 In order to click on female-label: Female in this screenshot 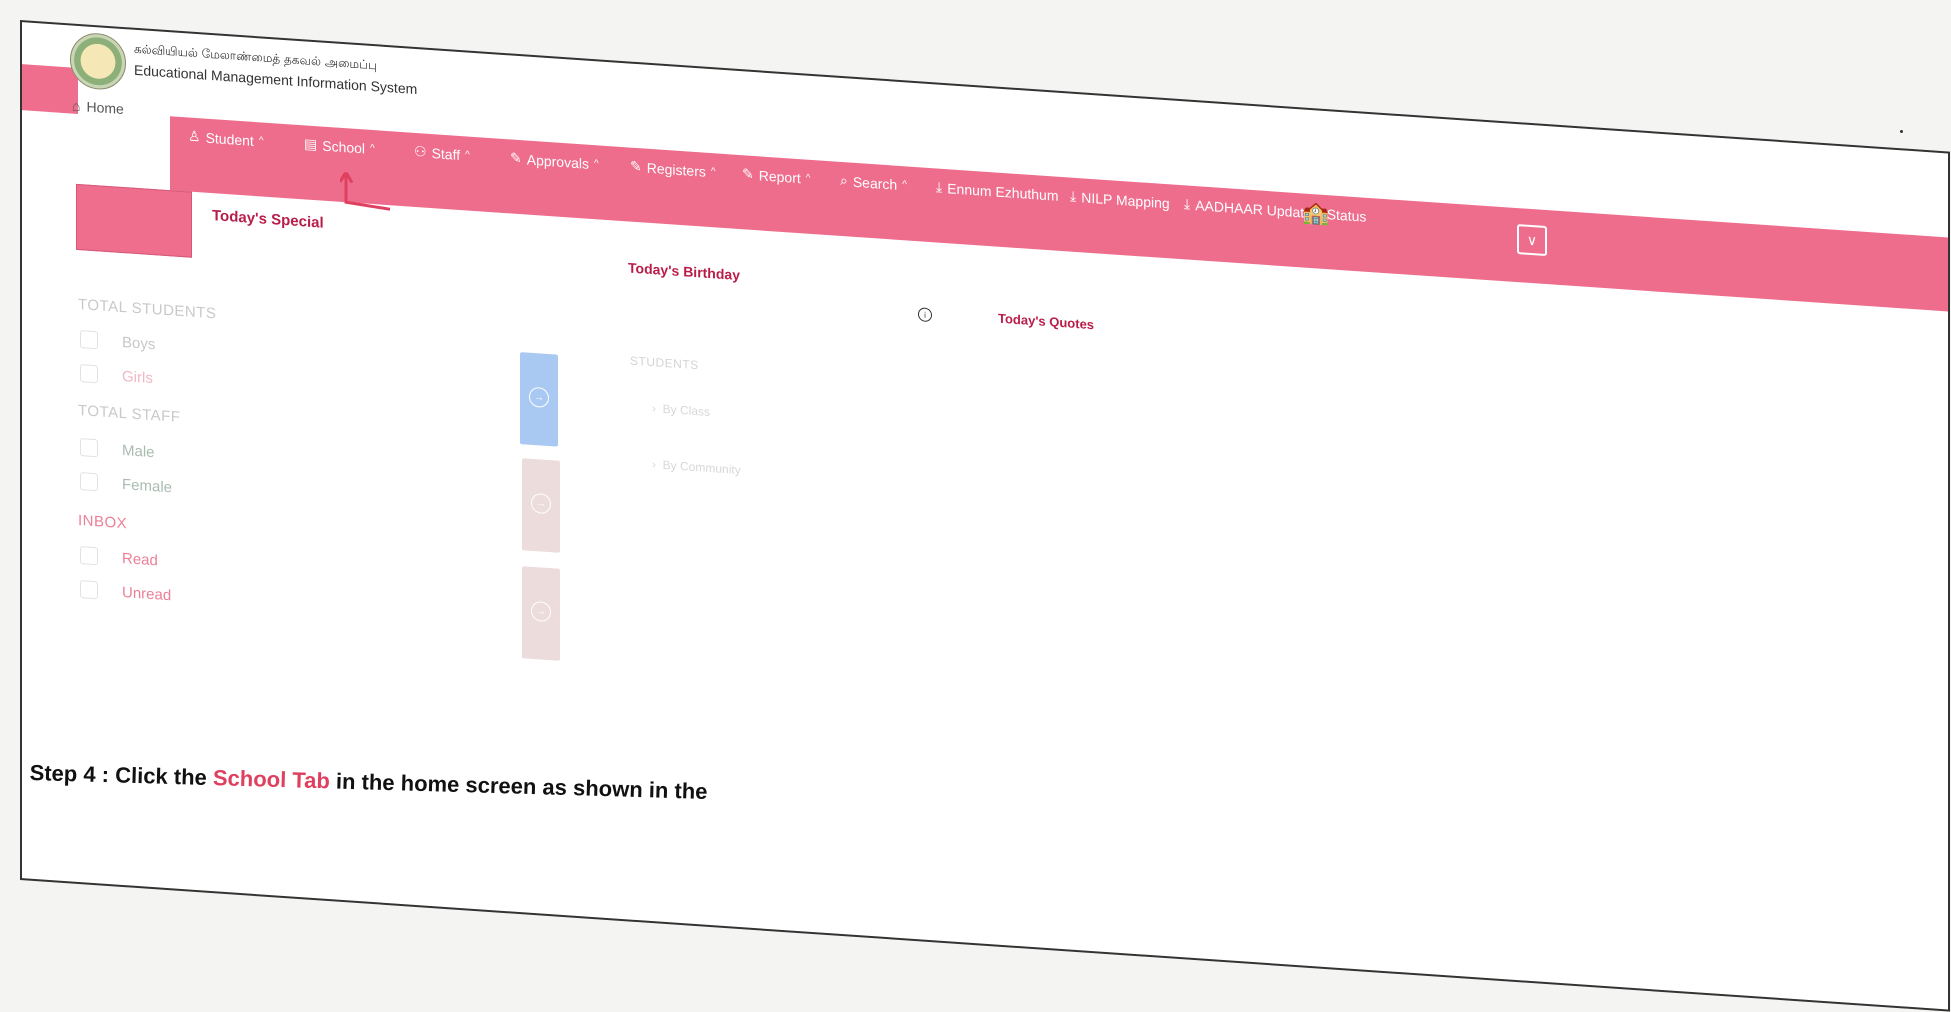, I will do `click(147, 485)`.